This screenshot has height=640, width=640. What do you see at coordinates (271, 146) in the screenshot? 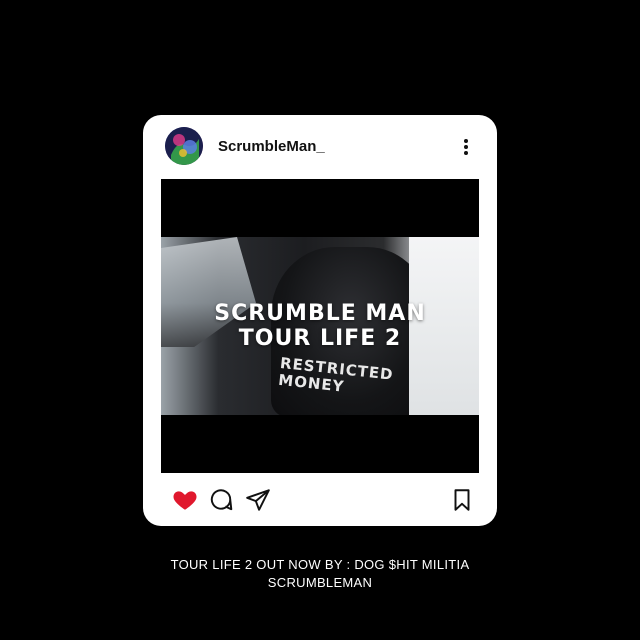
I see `username: ScrumbleMan_` at bounding box center [271, 146].